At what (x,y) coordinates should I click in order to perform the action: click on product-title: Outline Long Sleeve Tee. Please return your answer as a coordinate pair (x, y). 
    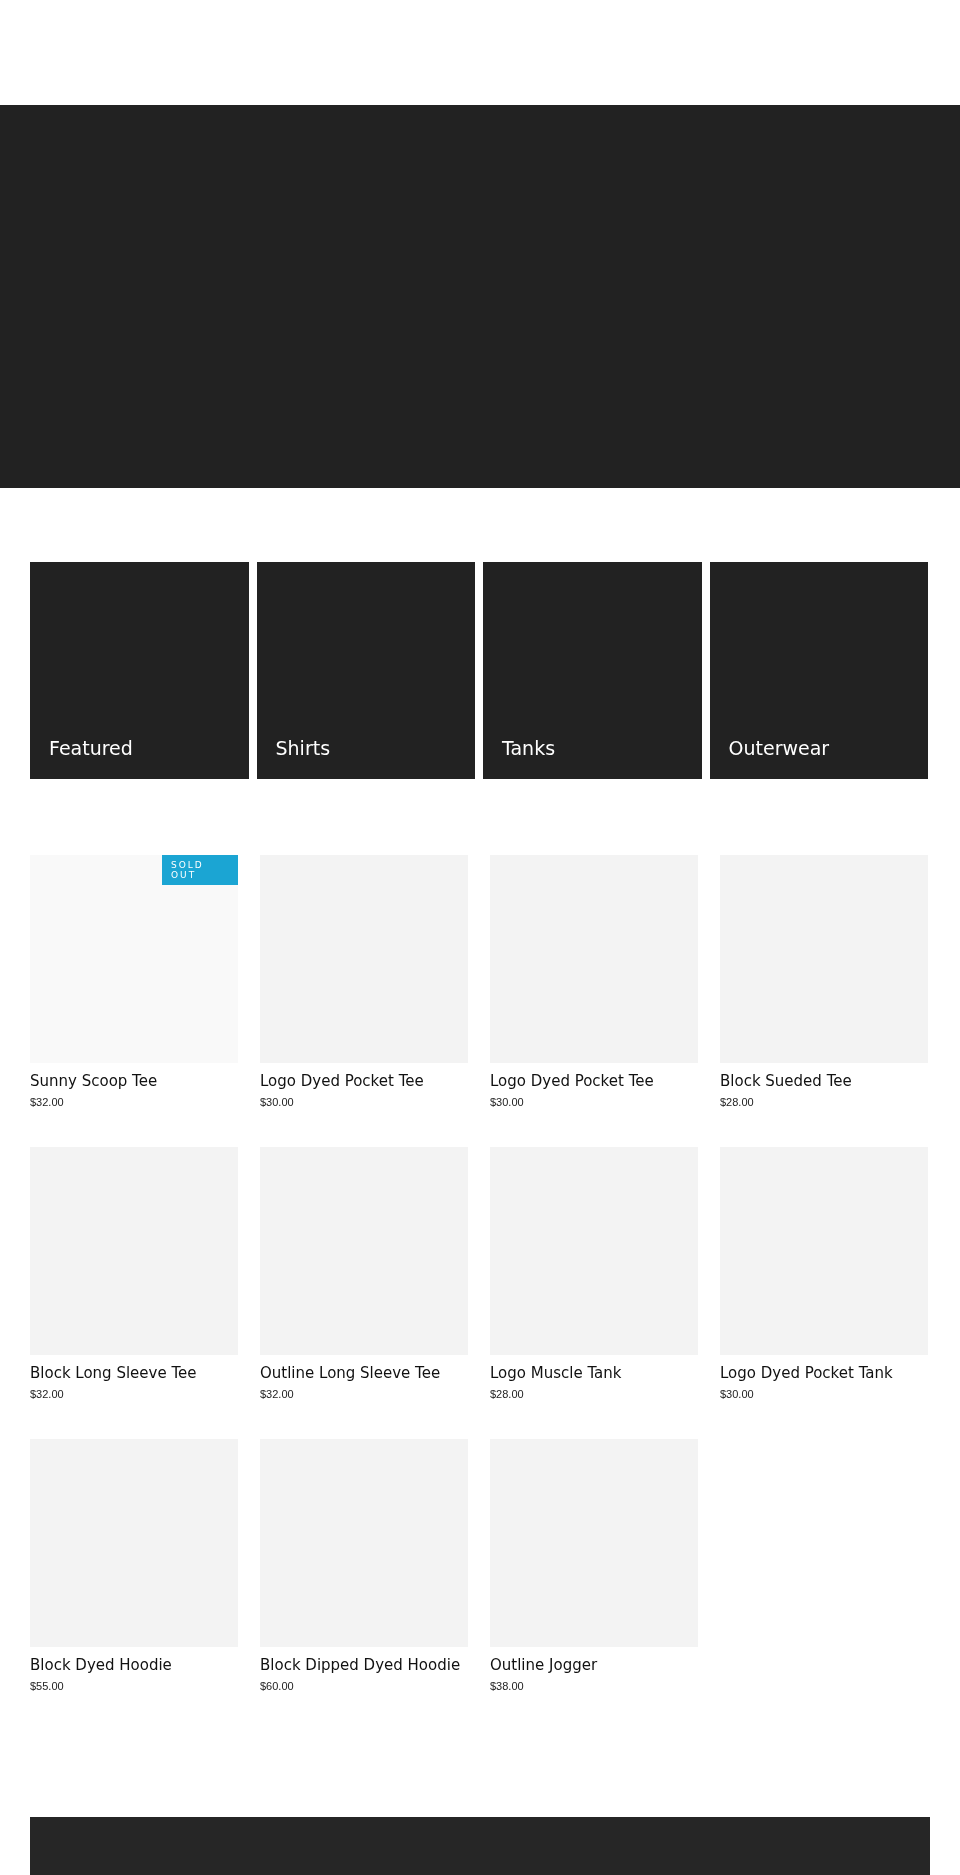
    Looking at the image, I should click on (364, 1373).